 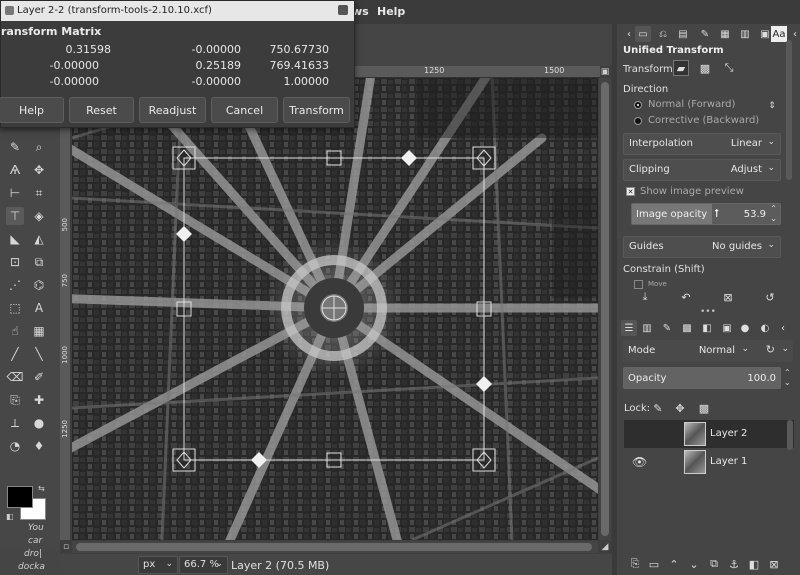 What do you see at coordinates (706, 214) in the screenshot?
I see `image-opacity-slider: Image opacity ⭡ 53.9 ⌃ ⌄` at bounding box center [706, 214].